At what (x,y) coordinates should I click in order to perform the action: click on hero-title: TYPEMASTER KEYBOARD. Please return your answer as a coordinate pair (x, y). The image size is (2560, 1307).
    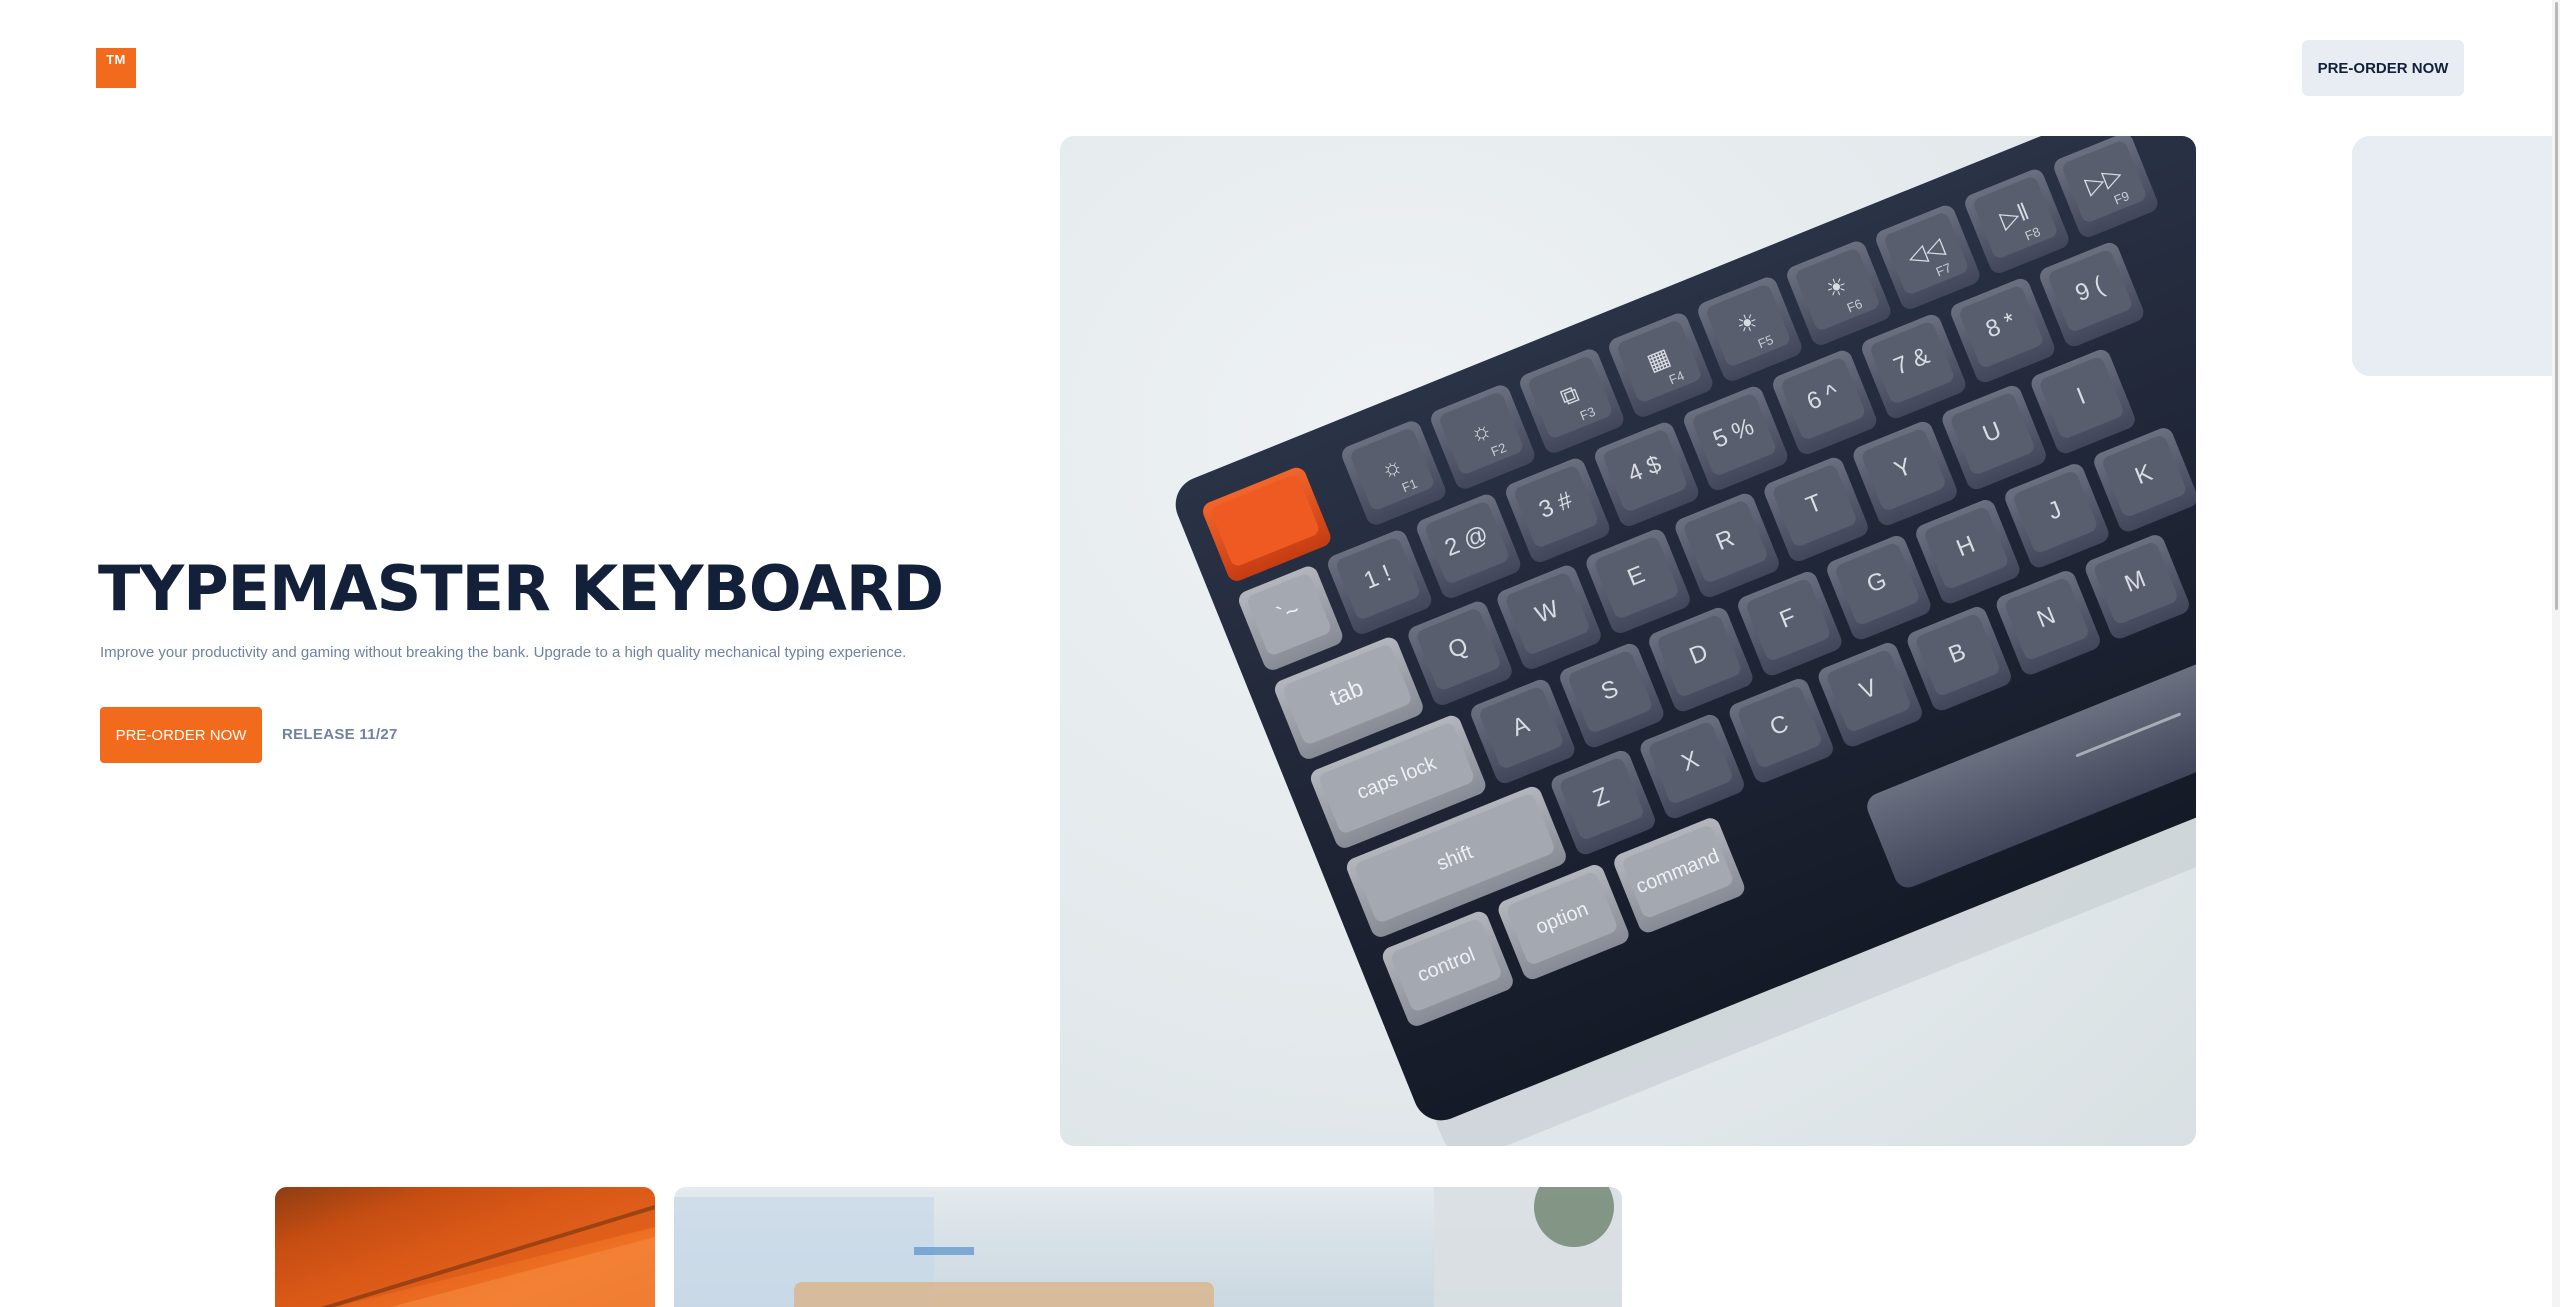
    Looking at the image, I should click on (521, 588).